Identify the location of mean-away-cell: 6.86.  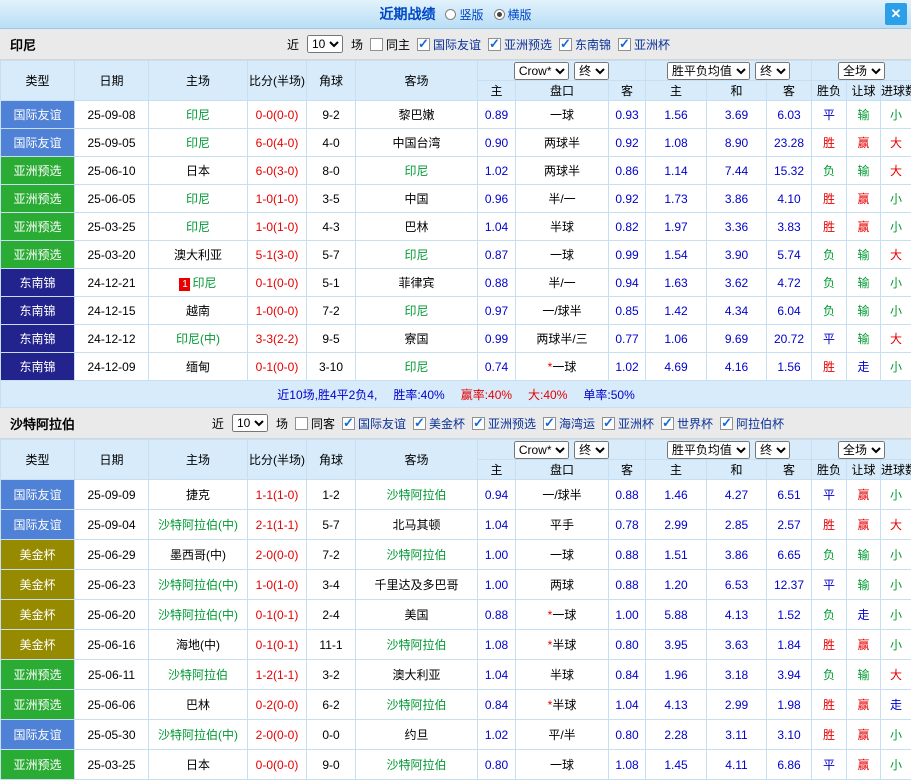
(789, 765).